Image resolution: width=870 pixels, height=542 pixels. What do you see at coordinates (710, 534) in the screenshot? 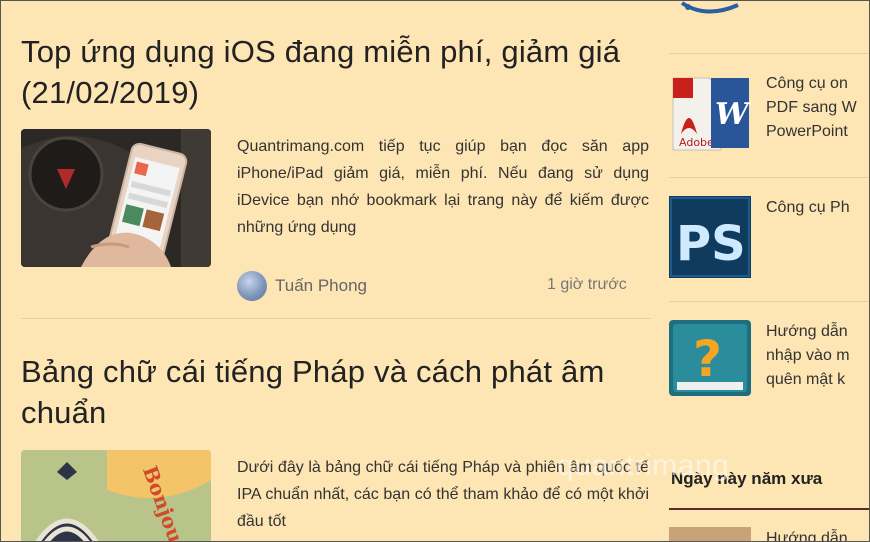
I see `sidebar-item-thumbnail` at bounding box center [710, 534].